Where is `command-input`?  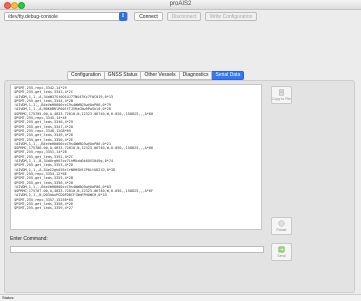
command-input is located at coordinates (137, 249).